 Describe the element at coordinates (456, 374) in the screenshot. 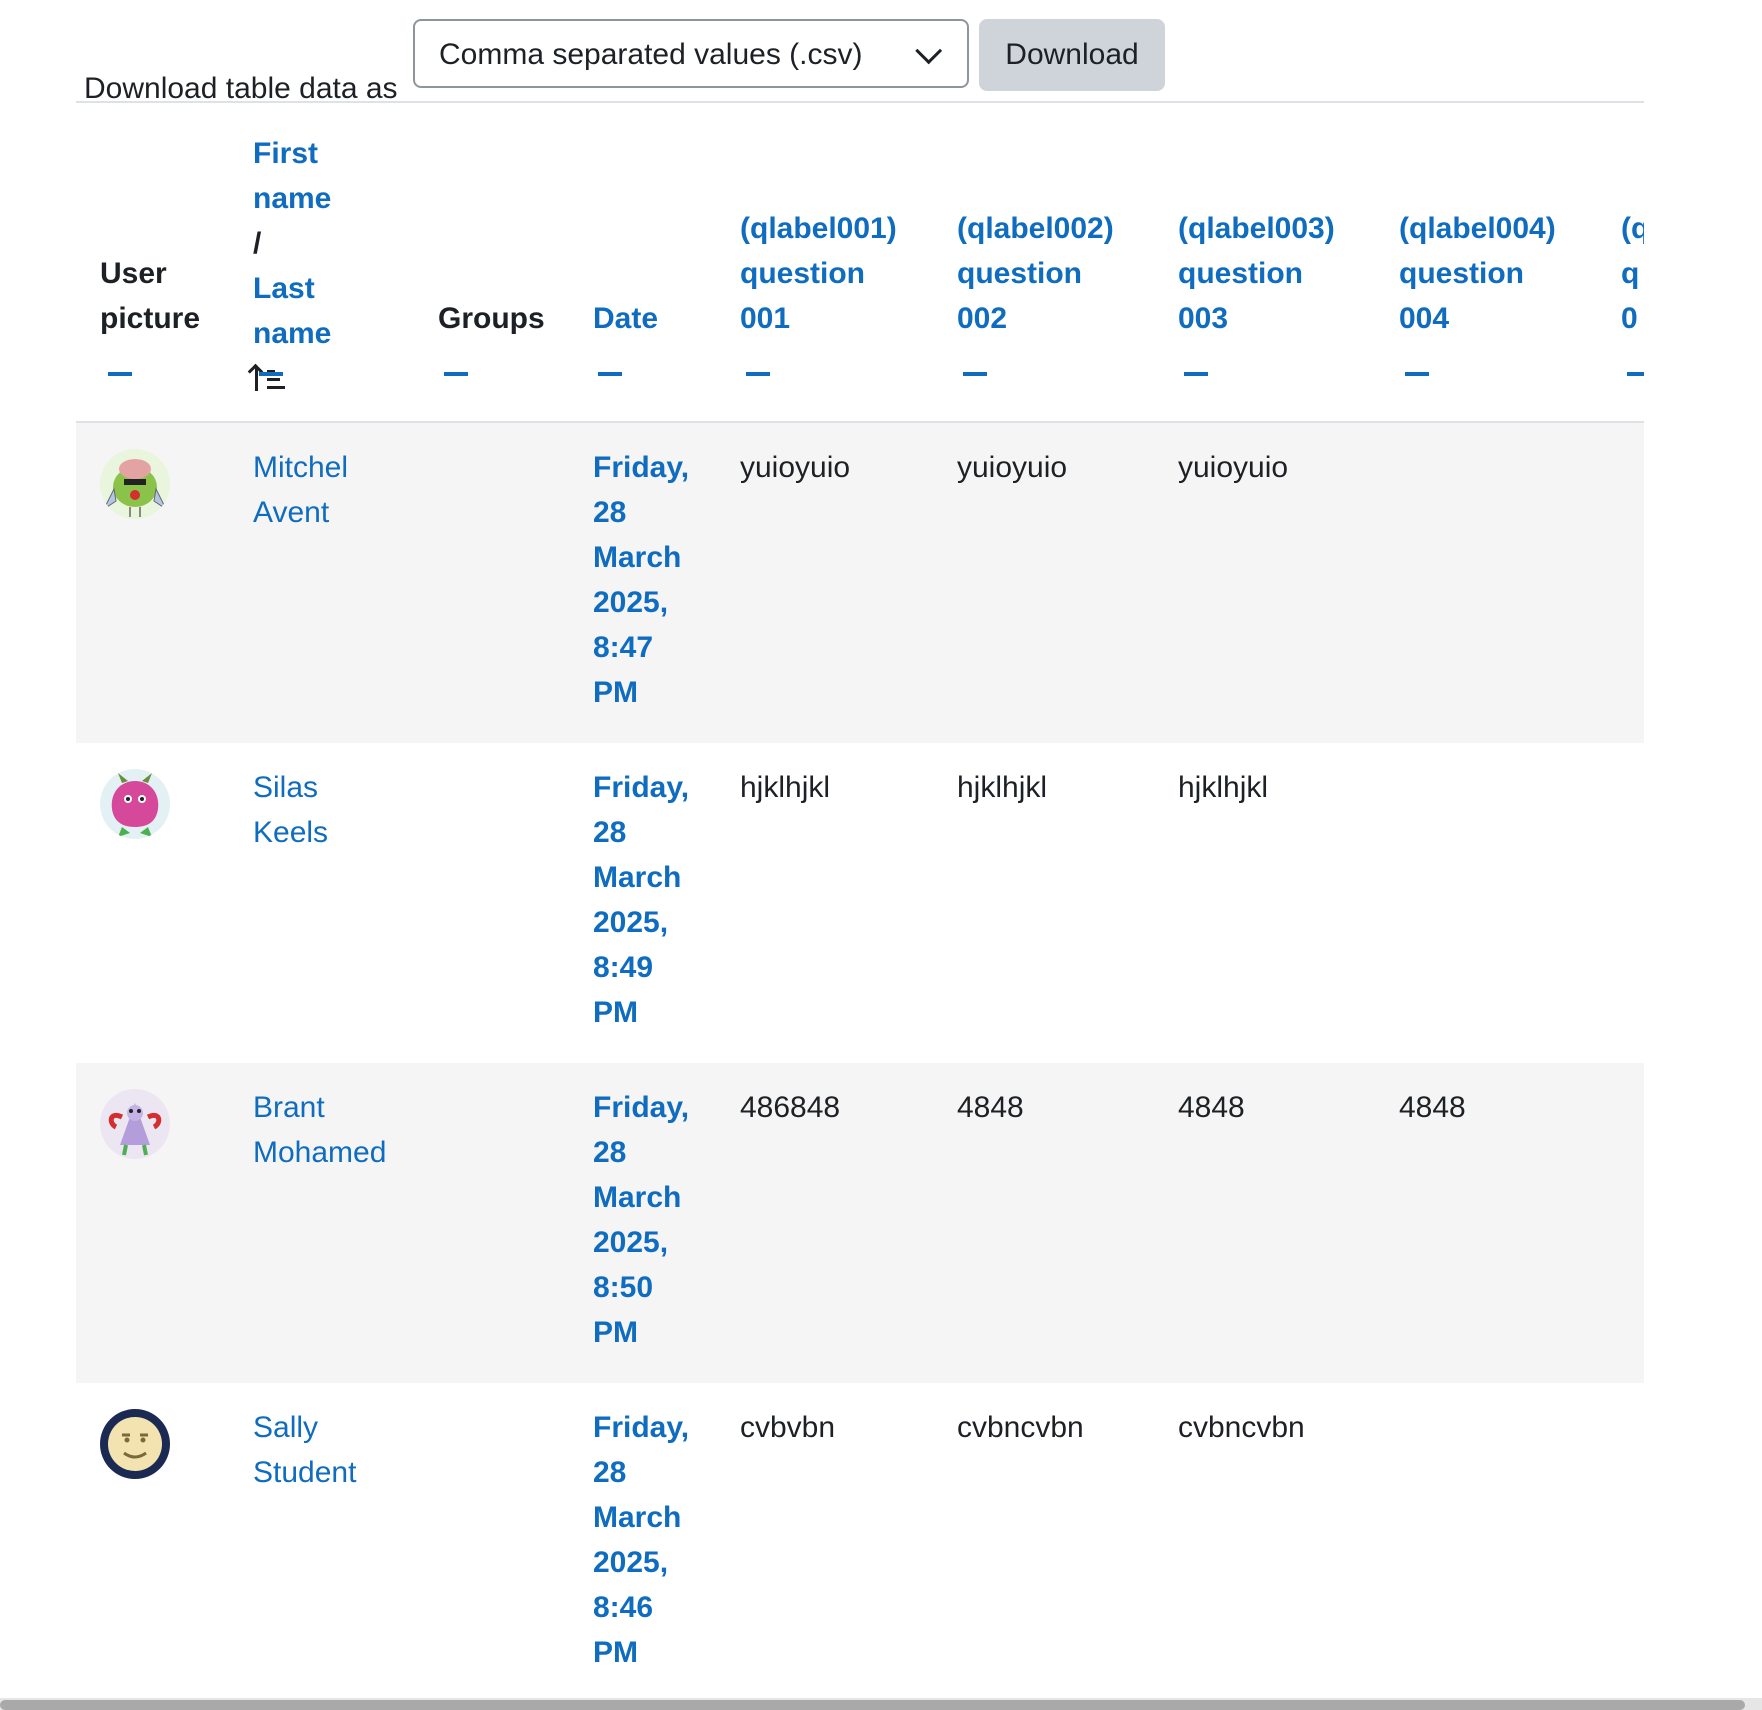

I see `collapse-groups-icon` at that location.